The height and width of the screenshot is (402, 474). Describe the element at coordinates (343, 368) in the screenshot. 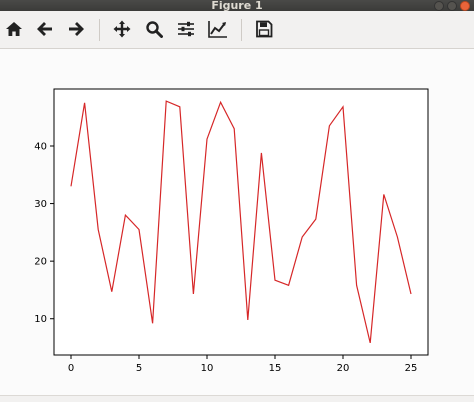

I see `x-tick-label: 20` at that location.